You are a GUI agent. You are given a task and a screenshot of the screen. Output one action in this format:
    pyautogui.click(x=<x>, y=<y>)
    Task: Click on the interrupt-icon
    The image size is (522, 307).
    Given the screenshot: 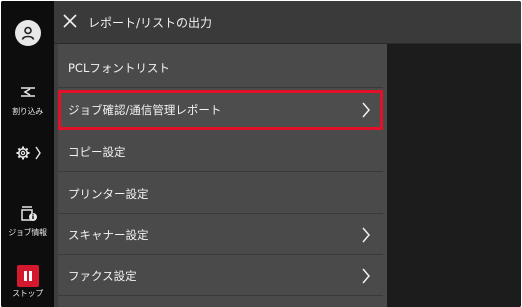 What is the action you would take?
    pyautogui.click(x=27, y=92)
    